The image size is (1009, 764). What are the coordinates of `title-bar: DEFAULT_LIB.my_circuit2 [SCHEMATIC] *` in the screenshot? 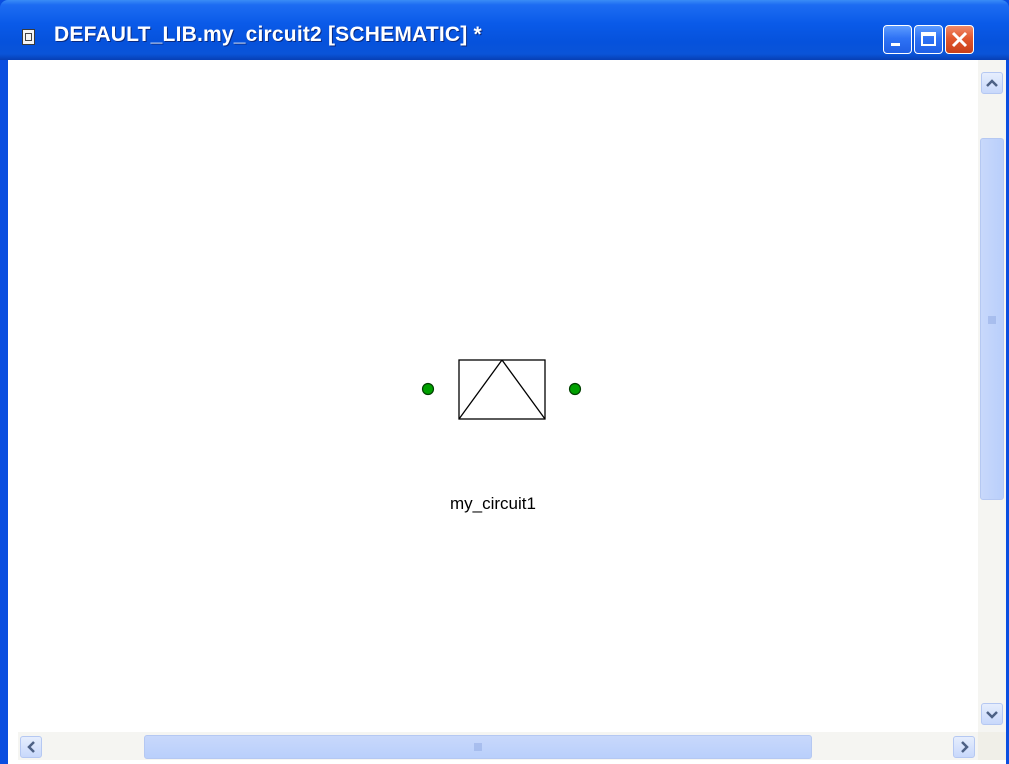 It's located at (504, 30).